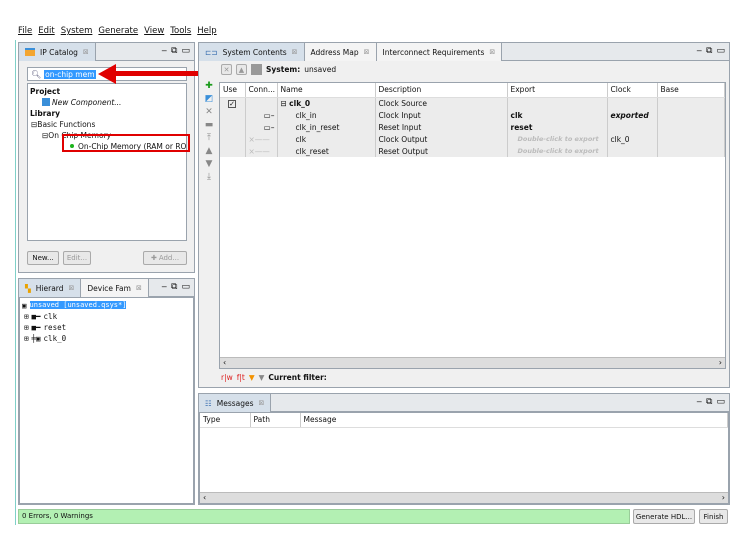 The width and height of the screenshot is (750, 545). What do you see at coordinates (632, 115) in the screenshot?
I see `row-clock: exported` at bounding box center [632, 115].